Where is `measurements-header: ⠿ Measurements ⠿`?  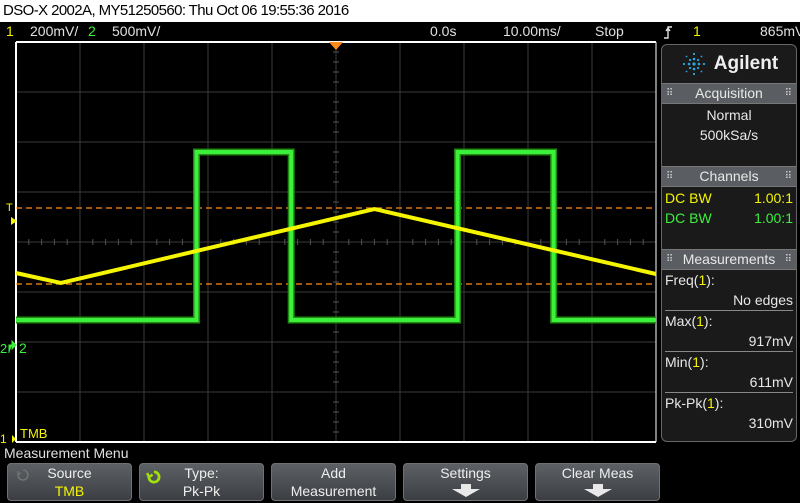
measurements-header: ⠿ Measurements ⠿ is located at coordinates (729, 259).